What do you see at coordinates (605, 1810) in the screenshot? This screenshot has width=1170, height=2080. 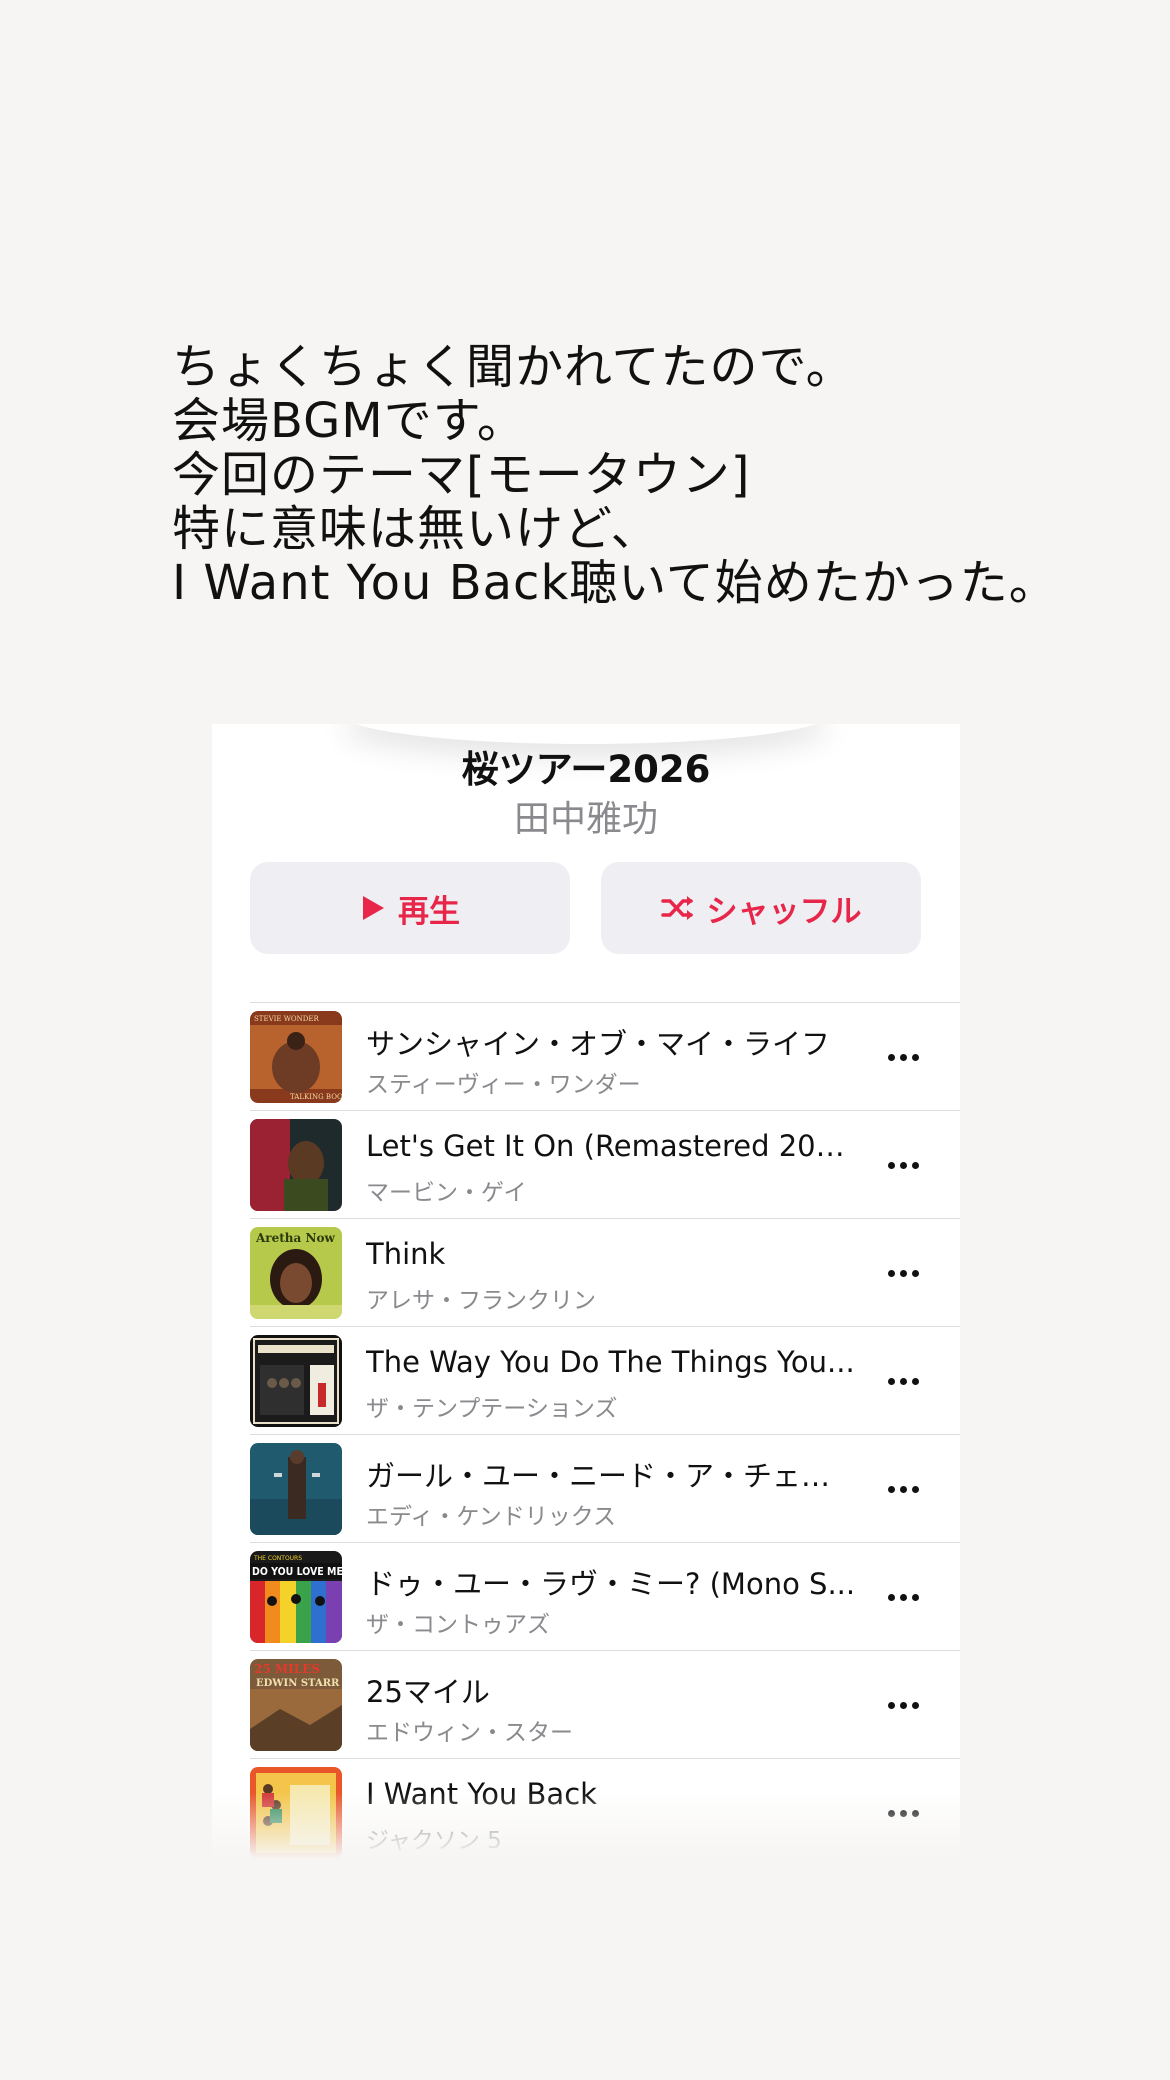 I see `track-row: I Want You Back ジャクソン 5` at bounding box center [605, 1810].